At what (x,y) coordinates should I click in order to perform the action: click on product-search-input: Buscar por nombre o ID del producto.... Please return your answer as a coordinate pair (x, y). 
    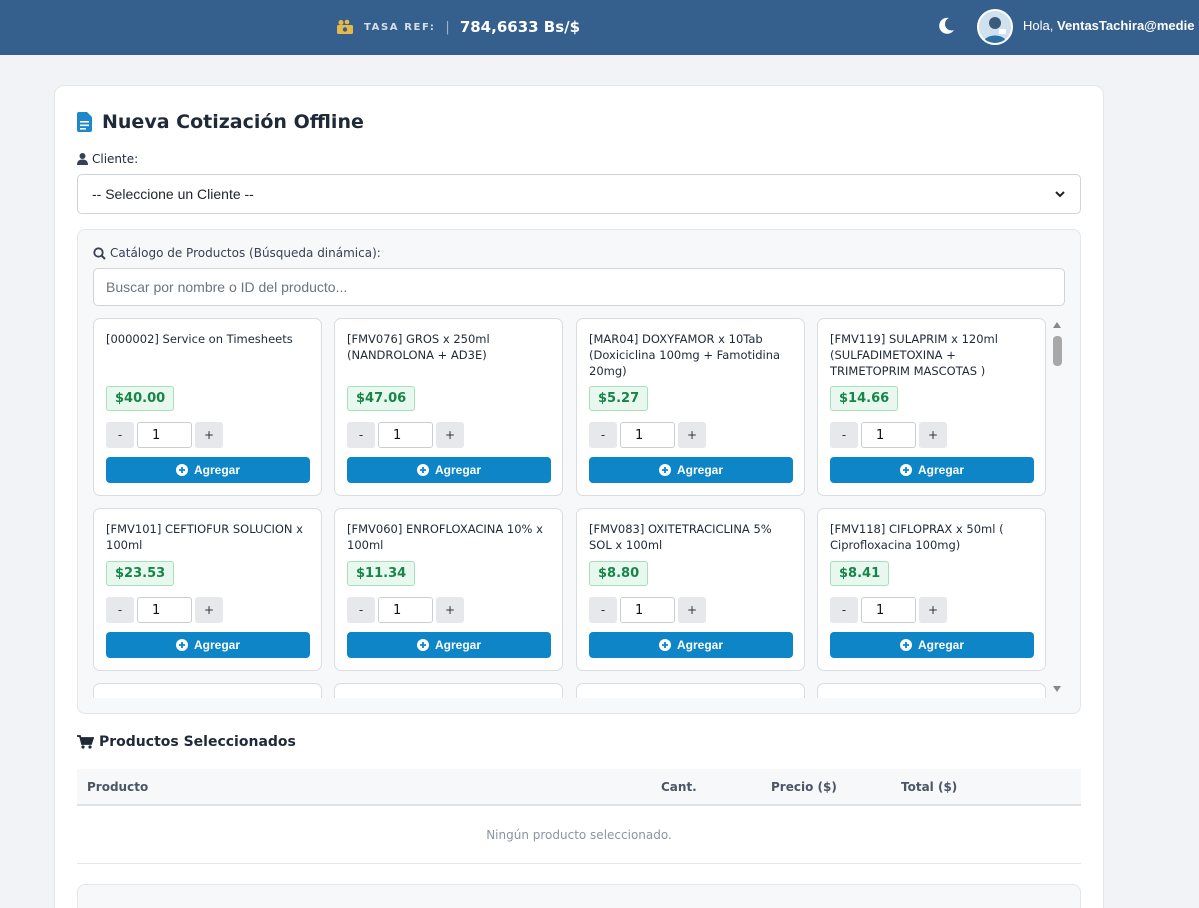
    Looking at the image, I should click on (579, 287).